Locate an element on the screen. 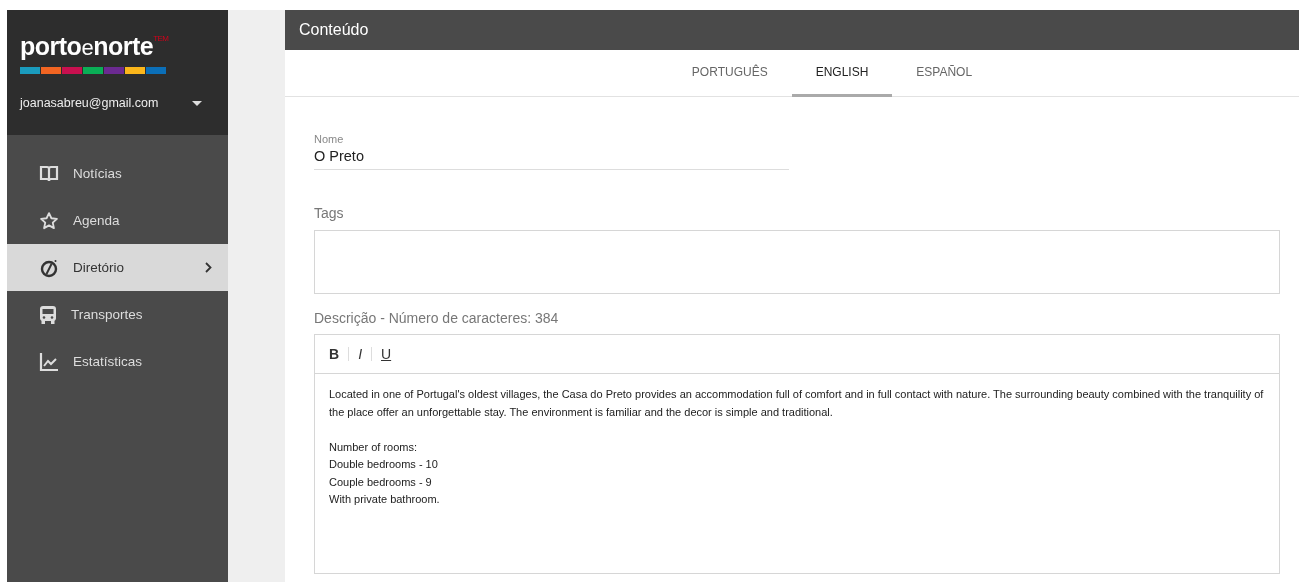 This screenshot has height=582, width=1299. editor-text: Number of rooms: is located at coordinates (374, 447).